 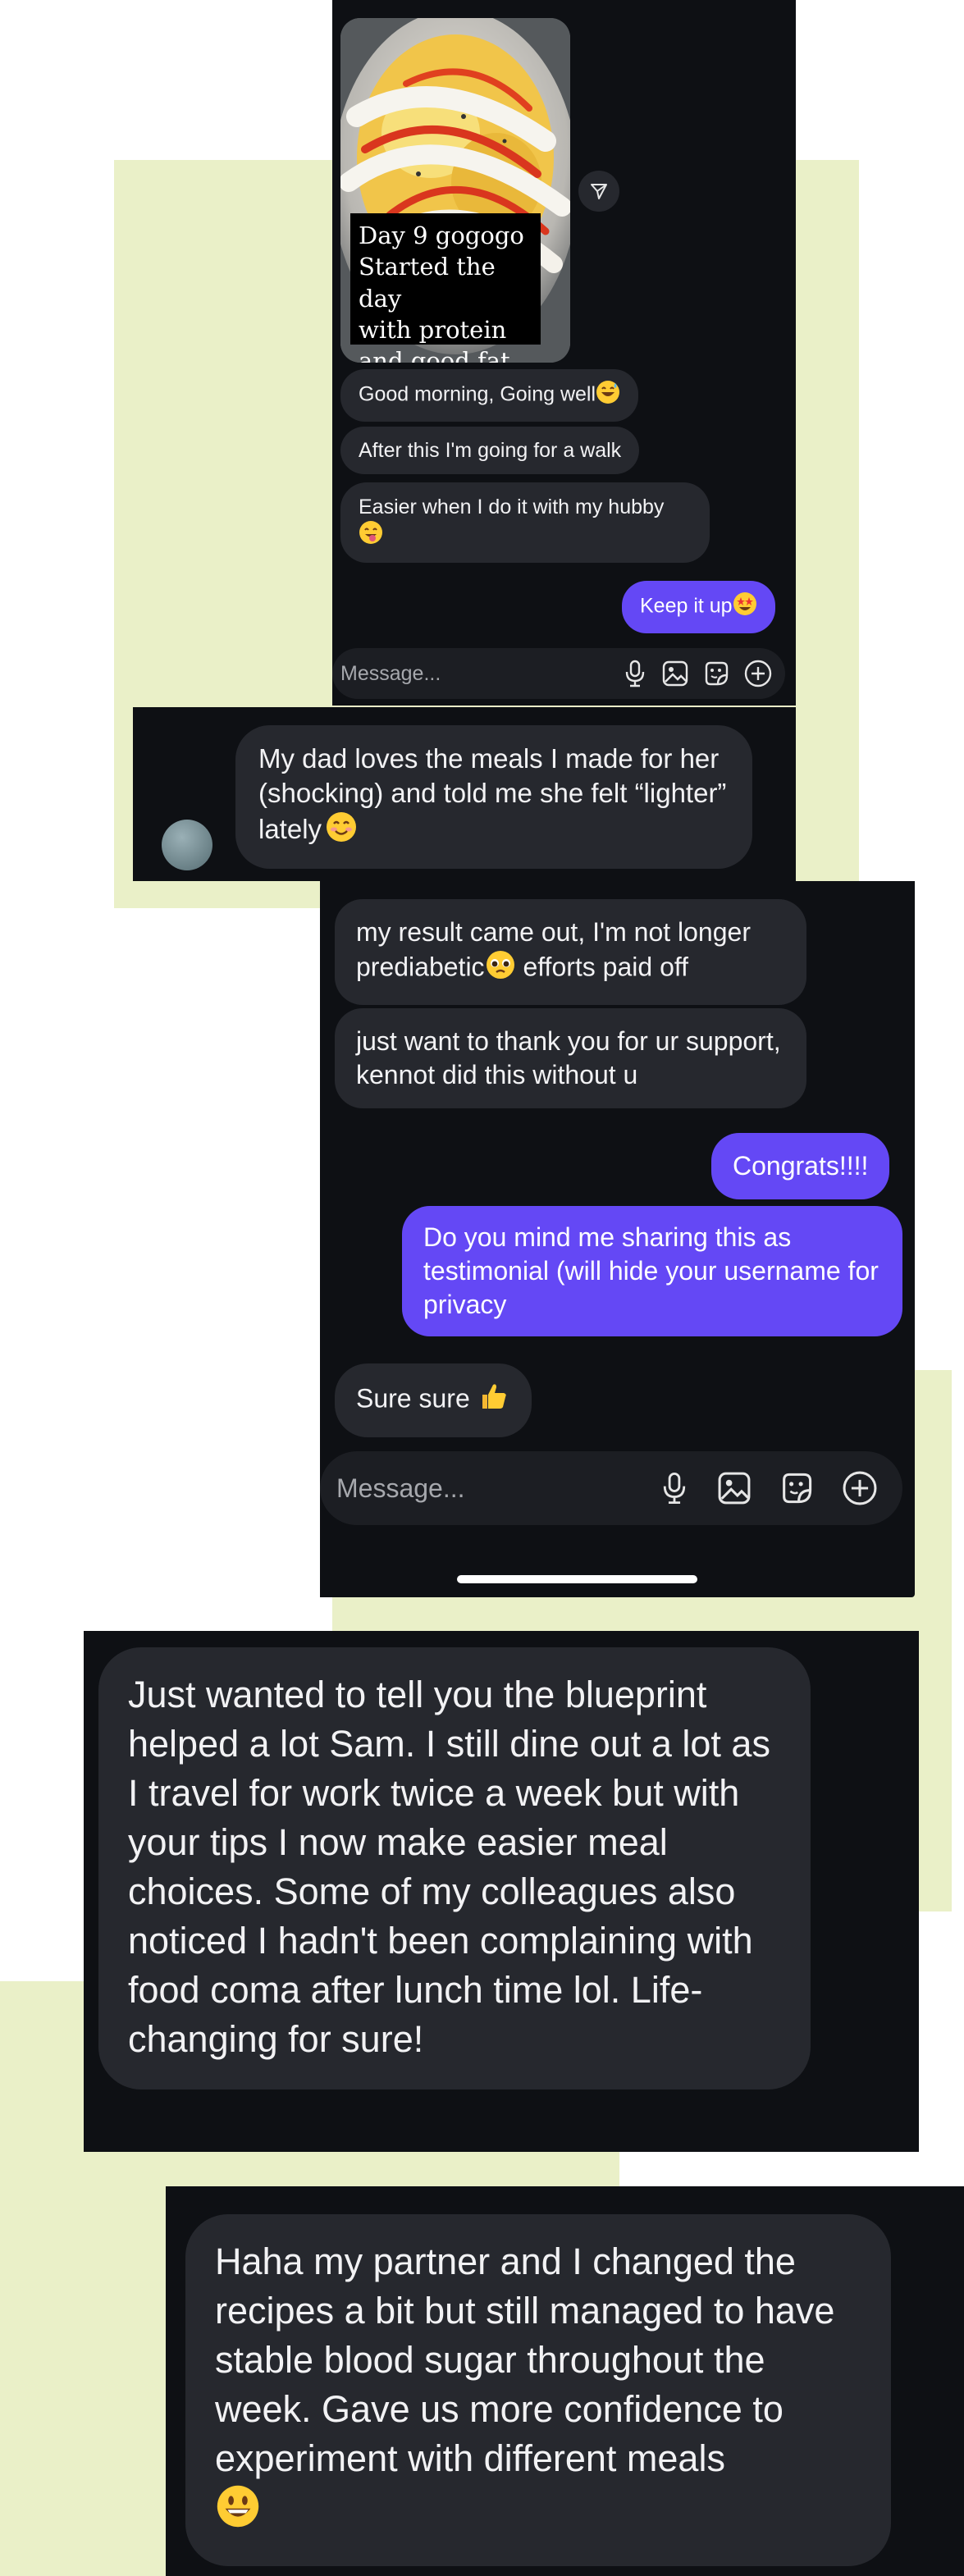 I want to click on message-text: Good morning, Going well, so click(x=478, y=394).